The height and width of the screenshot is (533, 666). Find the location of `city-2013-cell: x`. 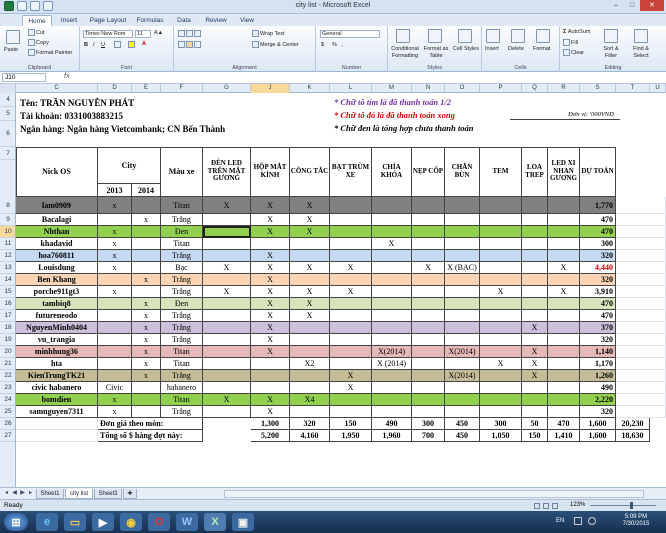

city-2013-cell: x is located at coordinates (115, 244).